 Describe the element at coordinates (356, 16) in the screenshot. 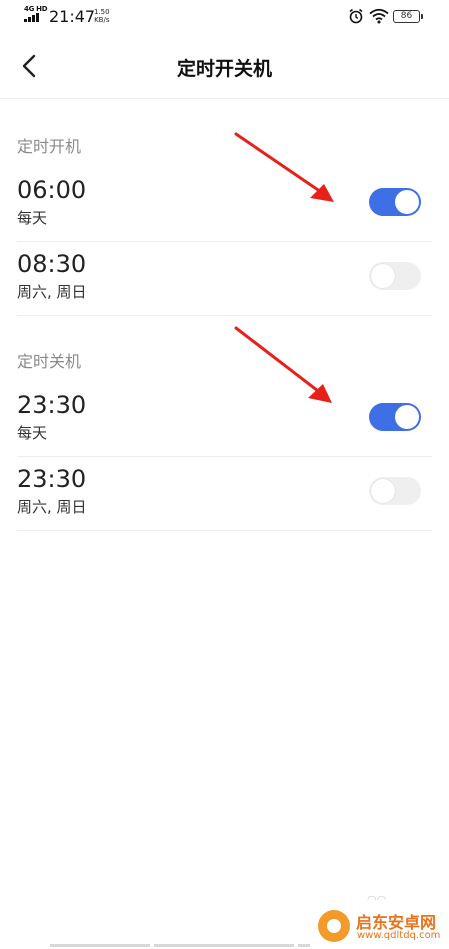

I see `alarm-icon` at that location.